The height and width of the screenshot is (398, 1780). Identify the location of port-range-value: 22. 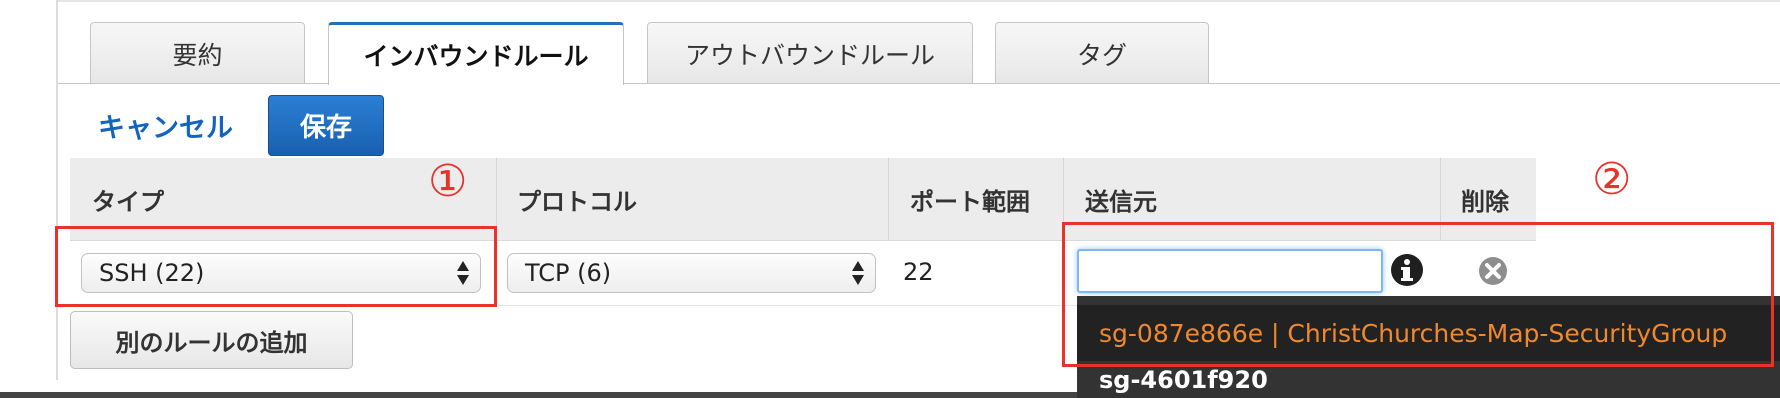
(918, 272).